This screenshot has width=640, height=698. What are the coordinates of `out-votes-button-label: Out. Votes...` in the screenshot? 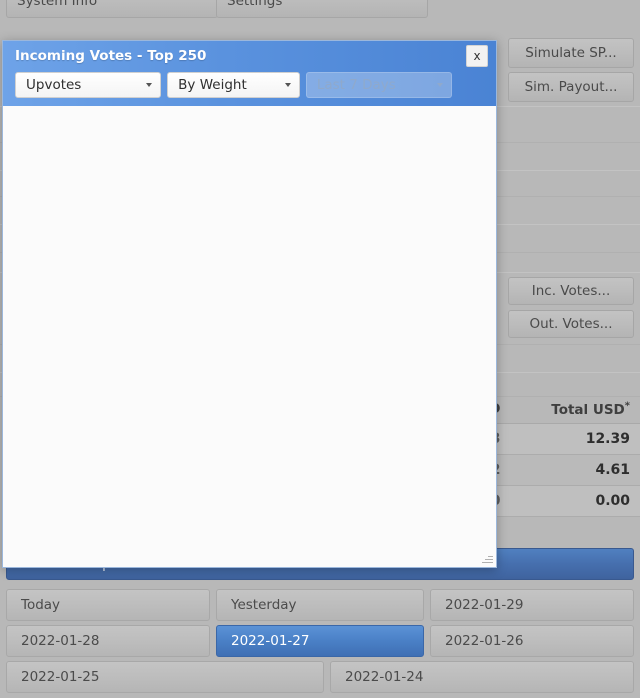 It's located at (571, 324).